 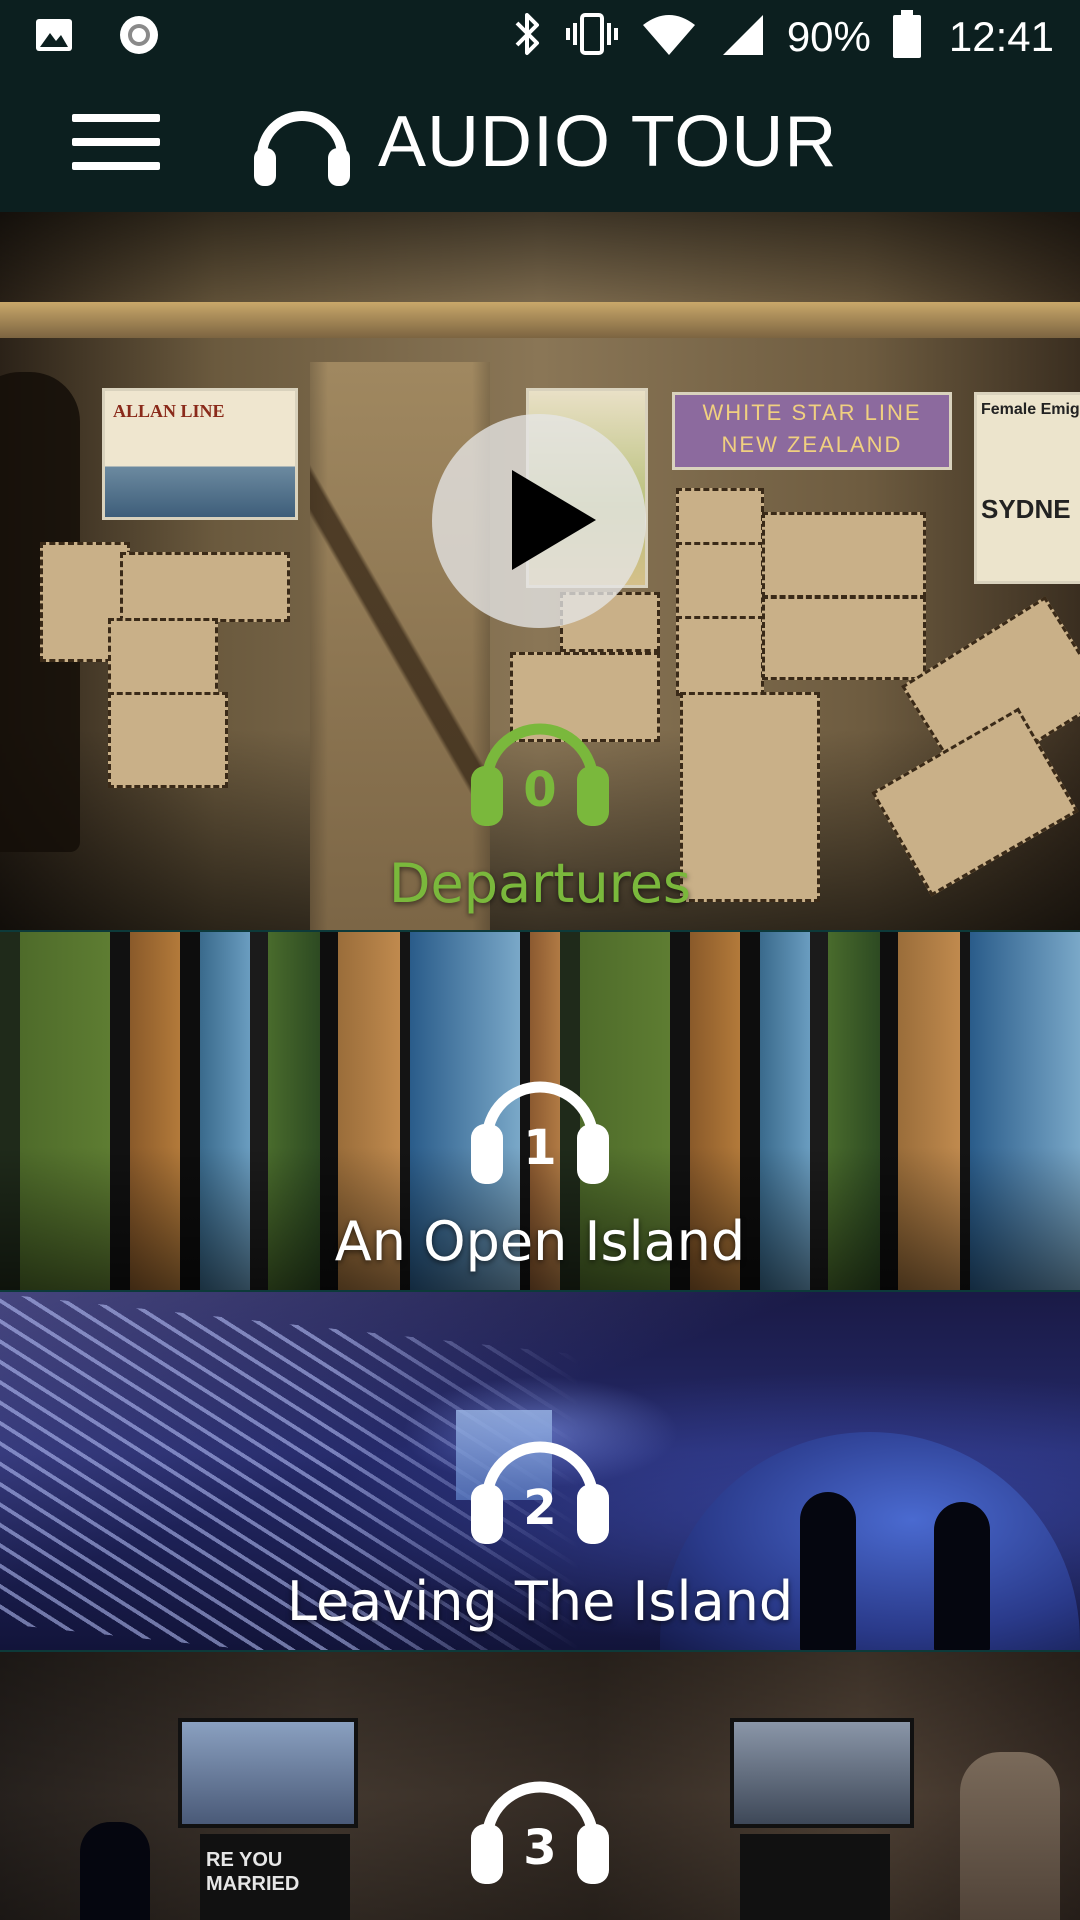 What do you see at coordinates (742, 36) in the screenshot?
I see `cell-signal-icon` at bounding box center [742, 36].